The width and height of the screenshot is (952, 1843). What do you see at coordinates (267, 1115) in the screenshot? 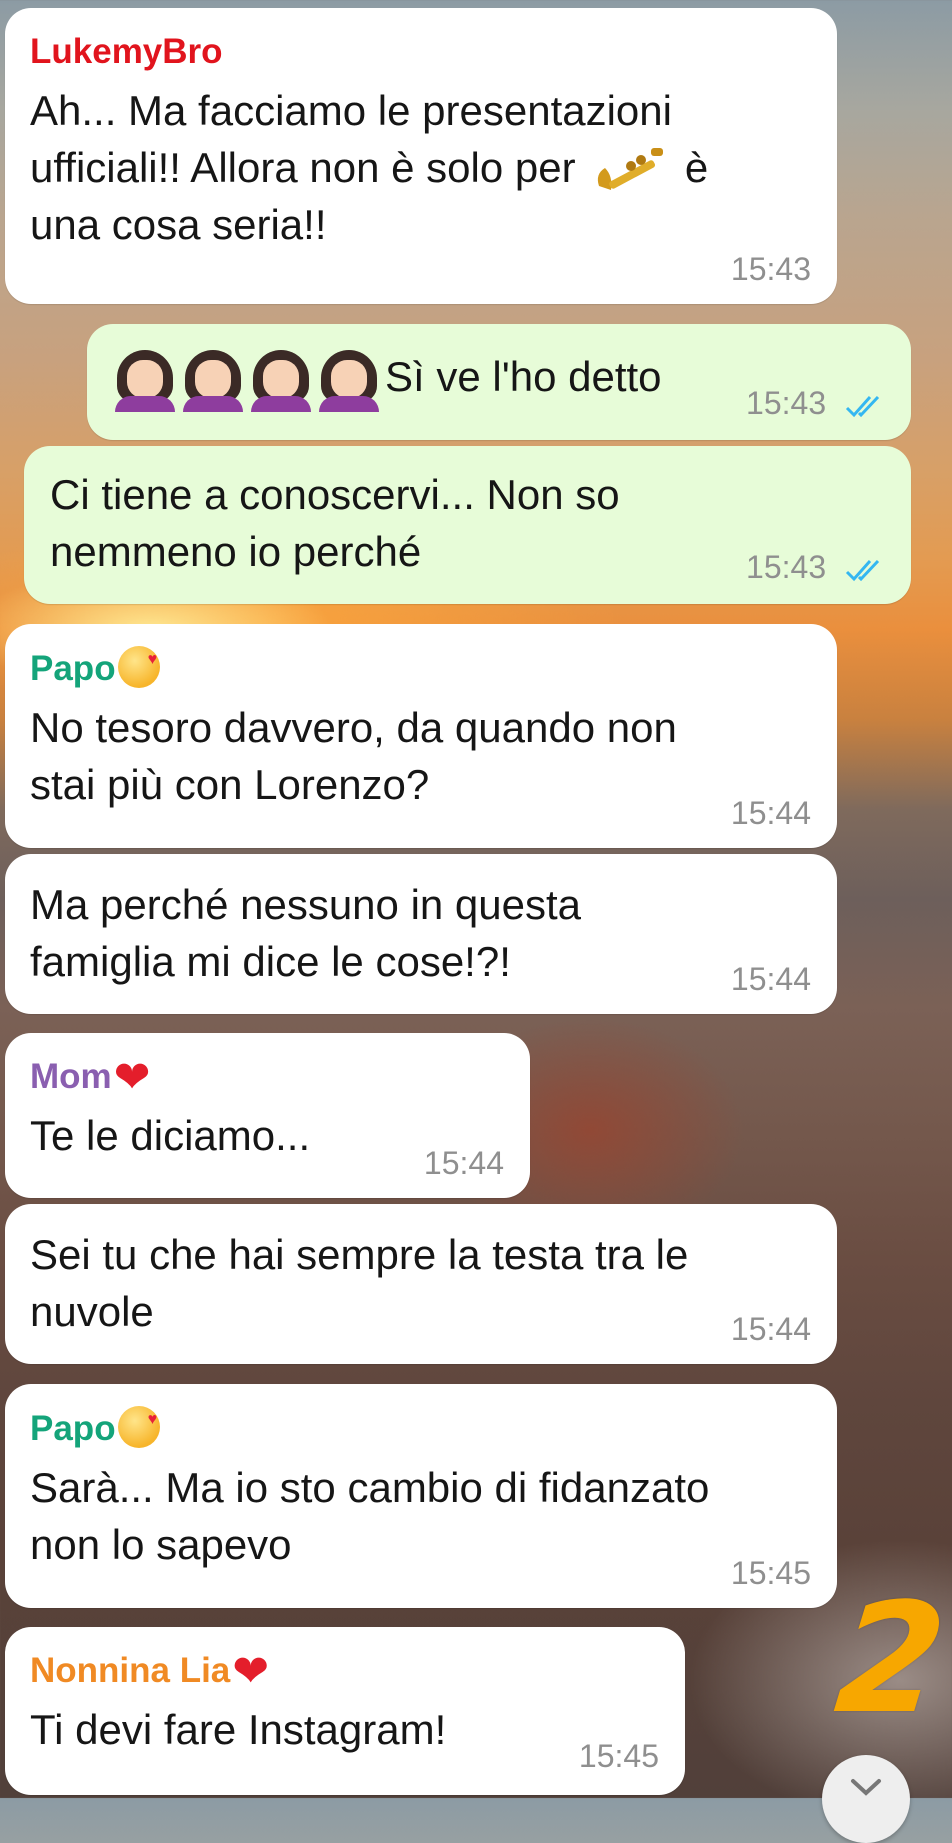
I see `message-bubble: Mom❤ Te le diciamo... 15:44` at bounding box center [267, 1115].